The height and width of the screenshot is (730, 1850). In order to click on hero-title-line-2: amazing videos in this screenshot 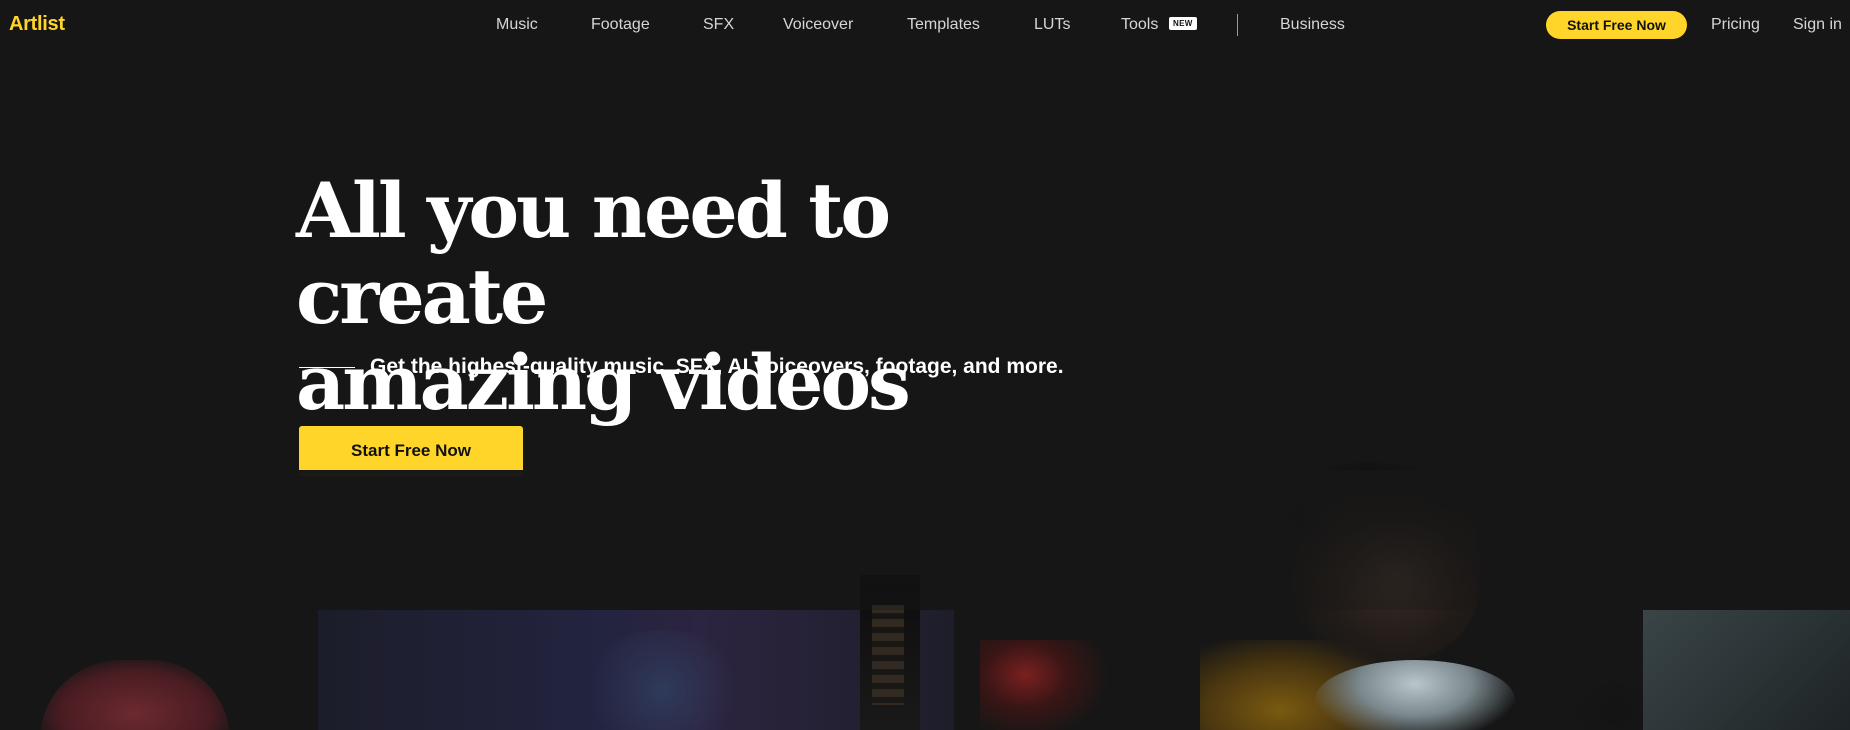, I will do `click(603, 382)`.